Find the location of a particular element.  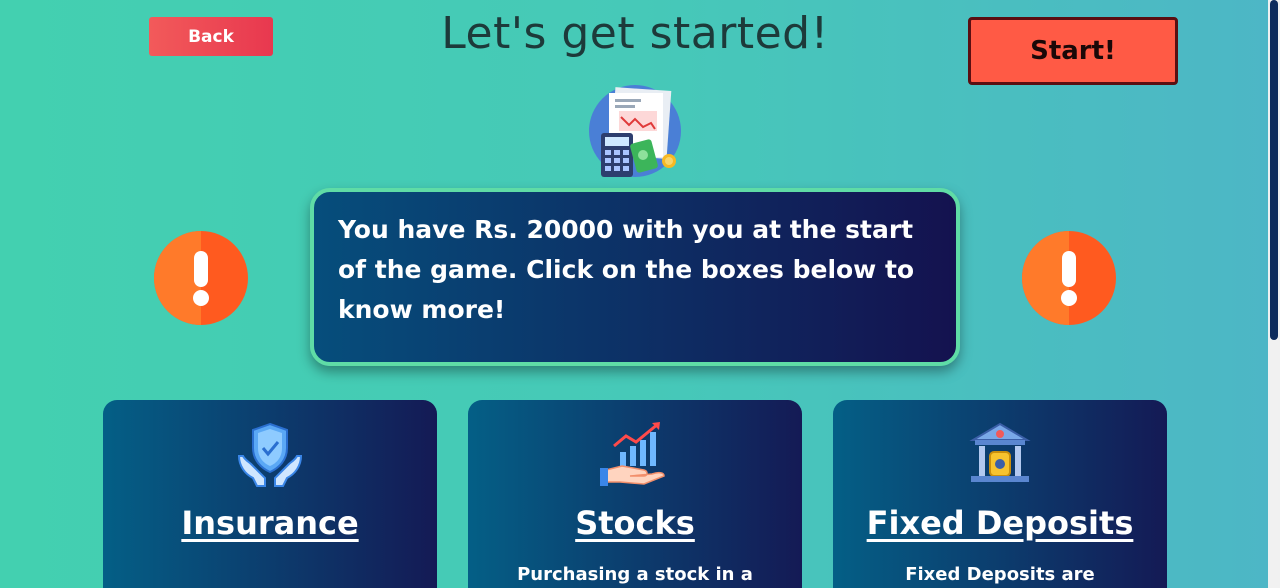

start-button: Start! is located at coordinates (1073, 51).